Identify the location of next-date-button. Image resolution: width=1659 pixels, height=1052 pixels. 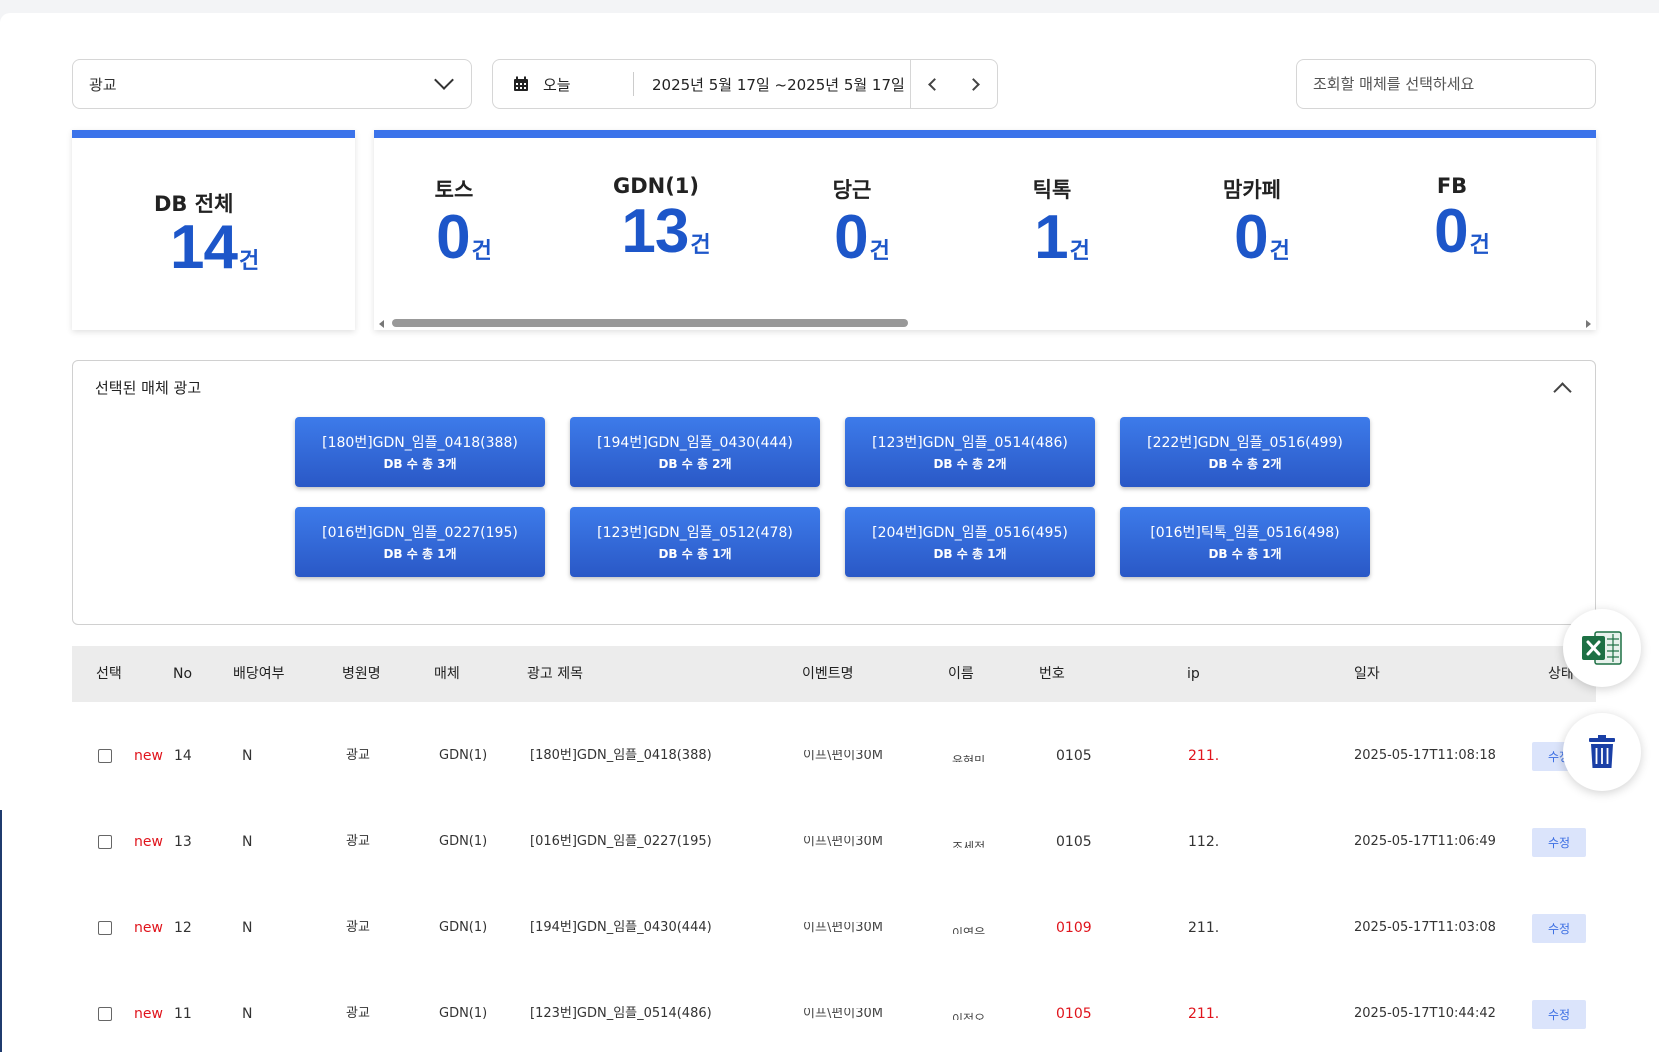
(975, 84).